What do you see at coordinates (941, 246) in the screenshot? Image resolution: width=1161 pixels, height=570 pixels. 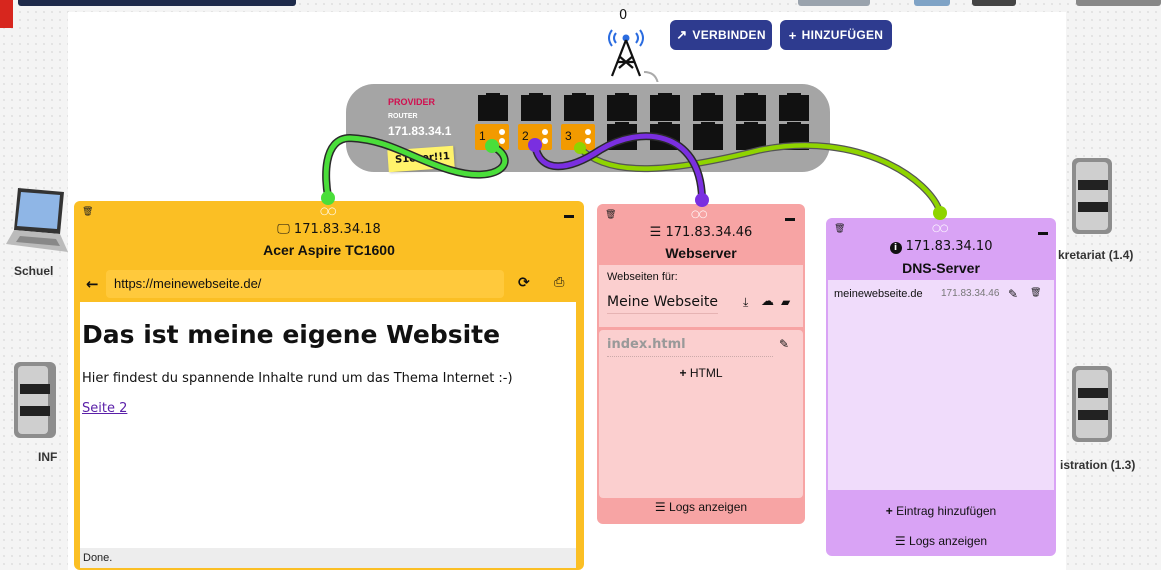 I see `device-ip: i 171.83.34.10` at bounding box center [941, 246].